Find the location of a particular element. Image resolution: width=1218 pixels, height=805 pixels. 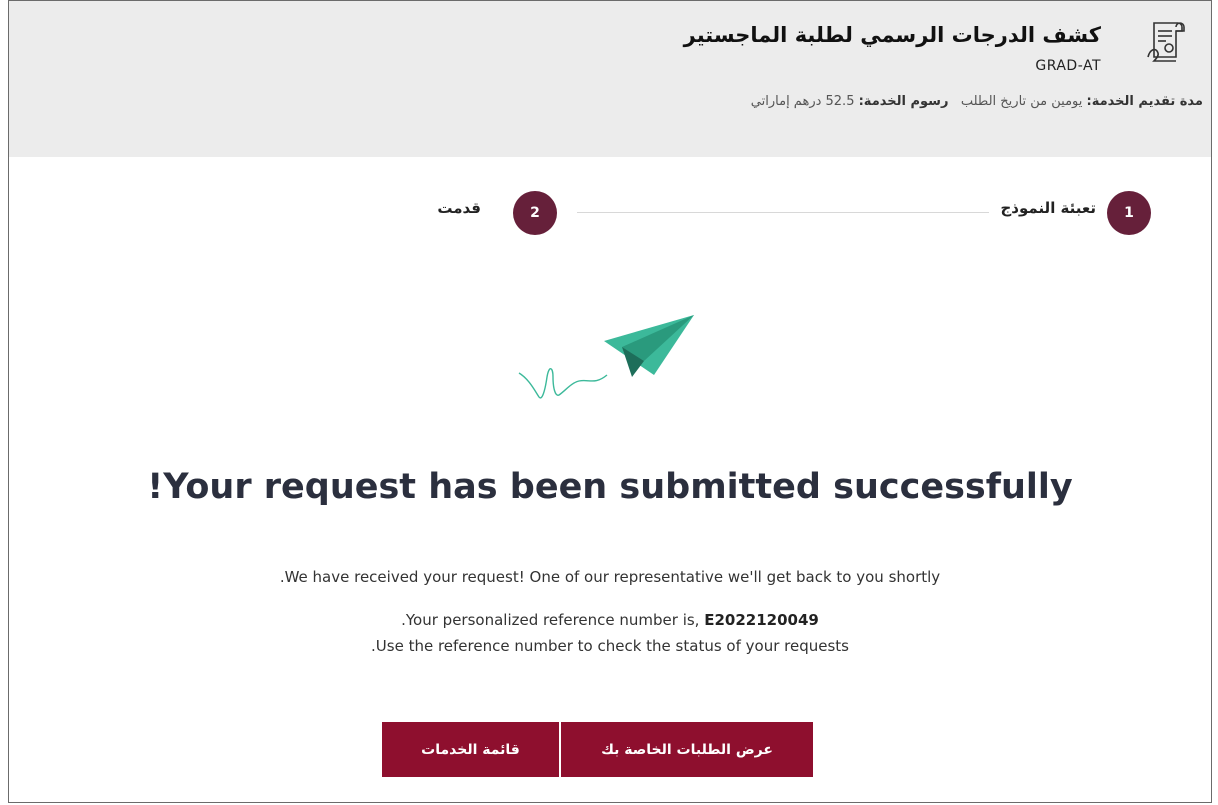

step-1-label: تعبئة النموذج is located at coordinates (1048, 208).